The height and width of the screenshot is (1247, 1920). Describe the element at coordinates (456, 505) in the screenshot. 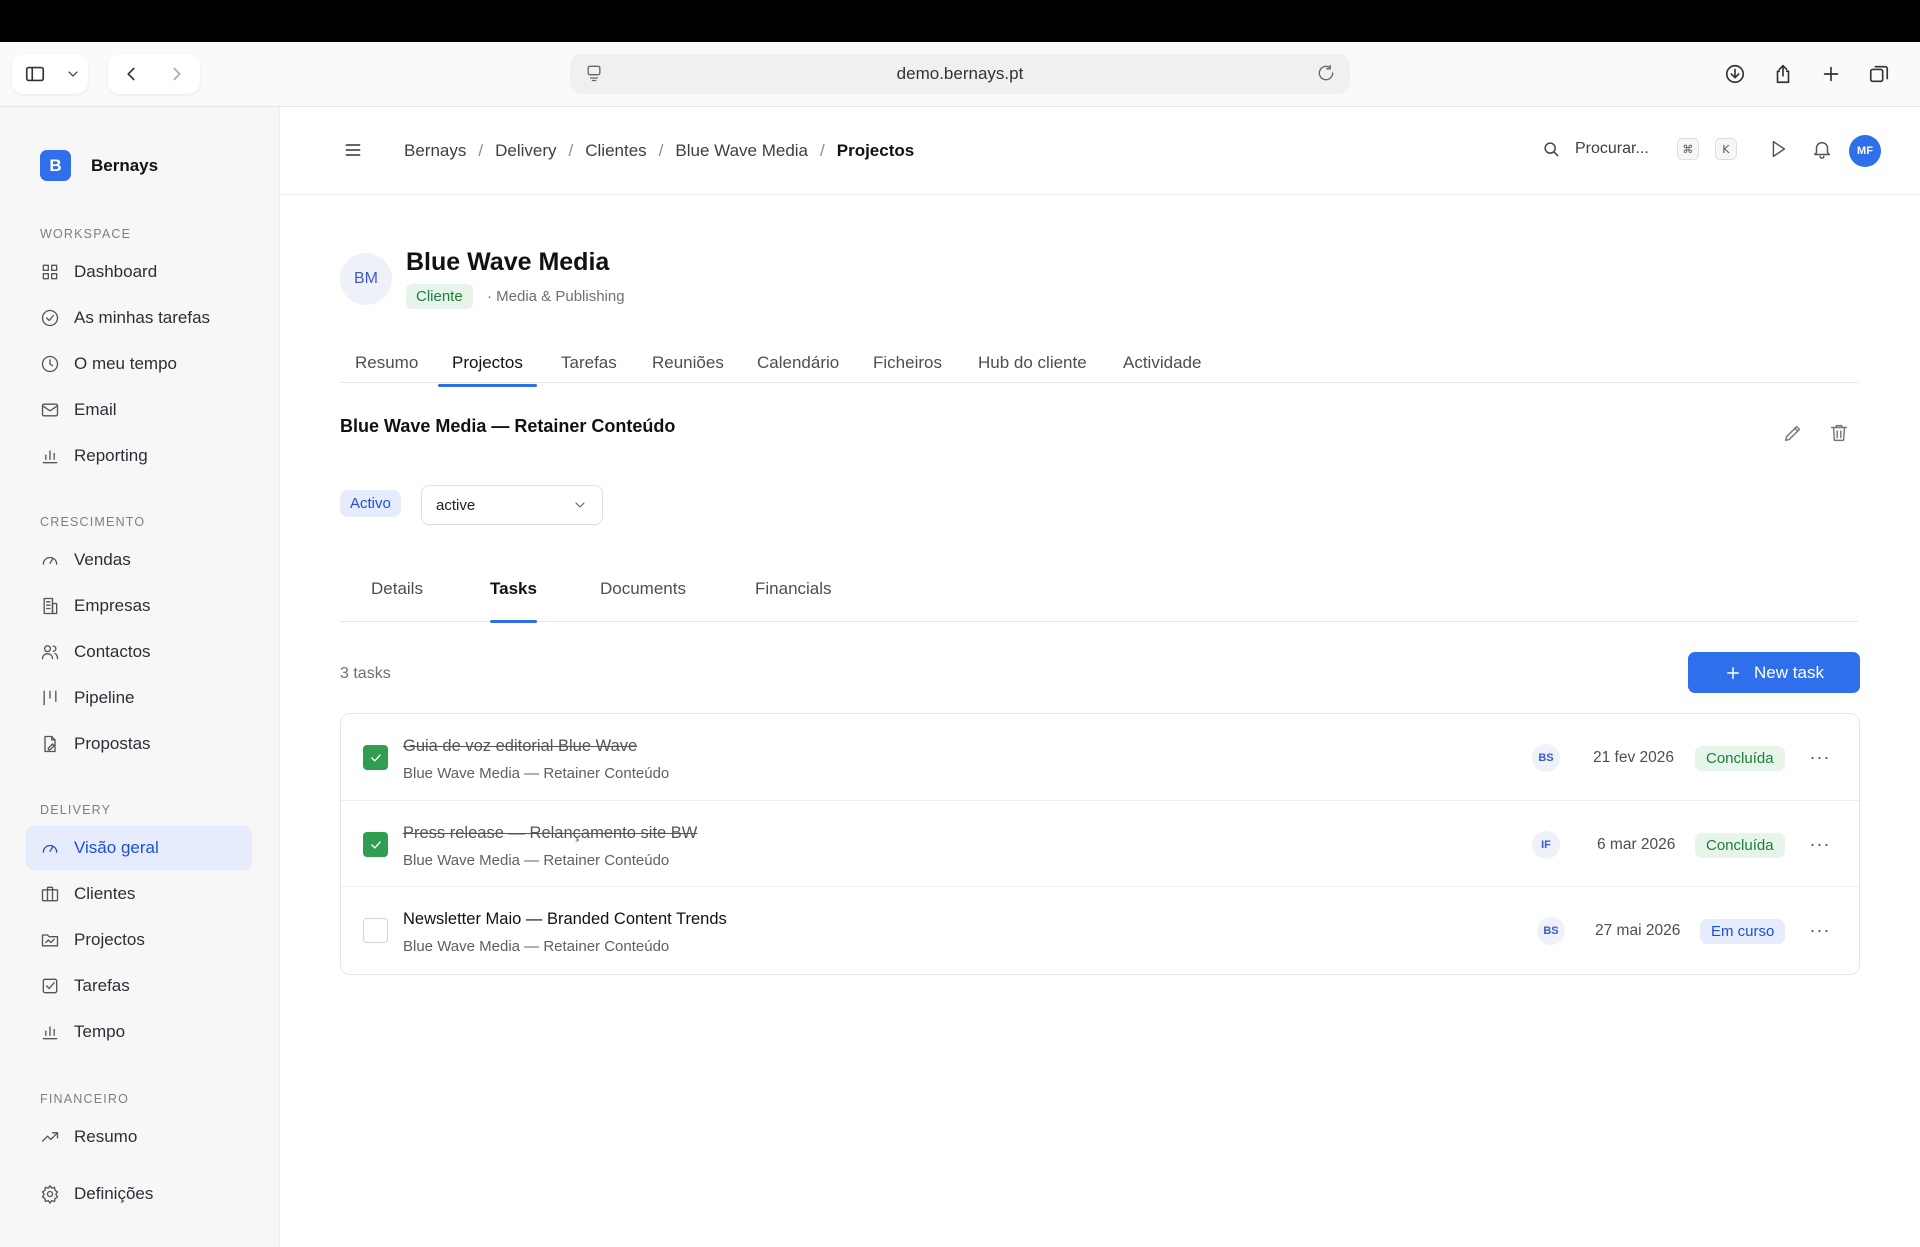

I see `status-select-value: active` at that location.